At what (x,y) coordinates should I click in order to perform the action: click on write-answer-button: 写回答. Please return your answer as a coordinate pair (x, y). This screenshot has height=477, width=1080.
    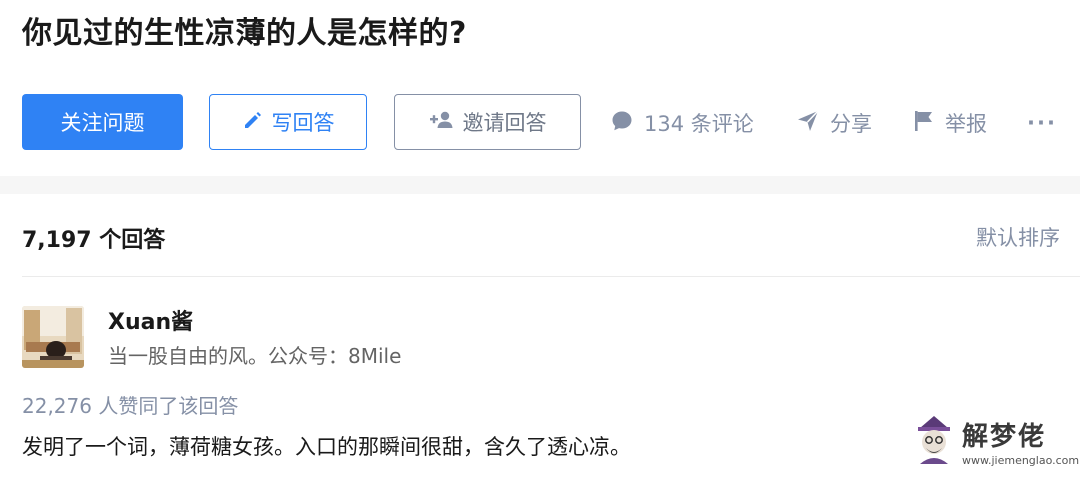
    Looking at the image, I should click on (288, 122).